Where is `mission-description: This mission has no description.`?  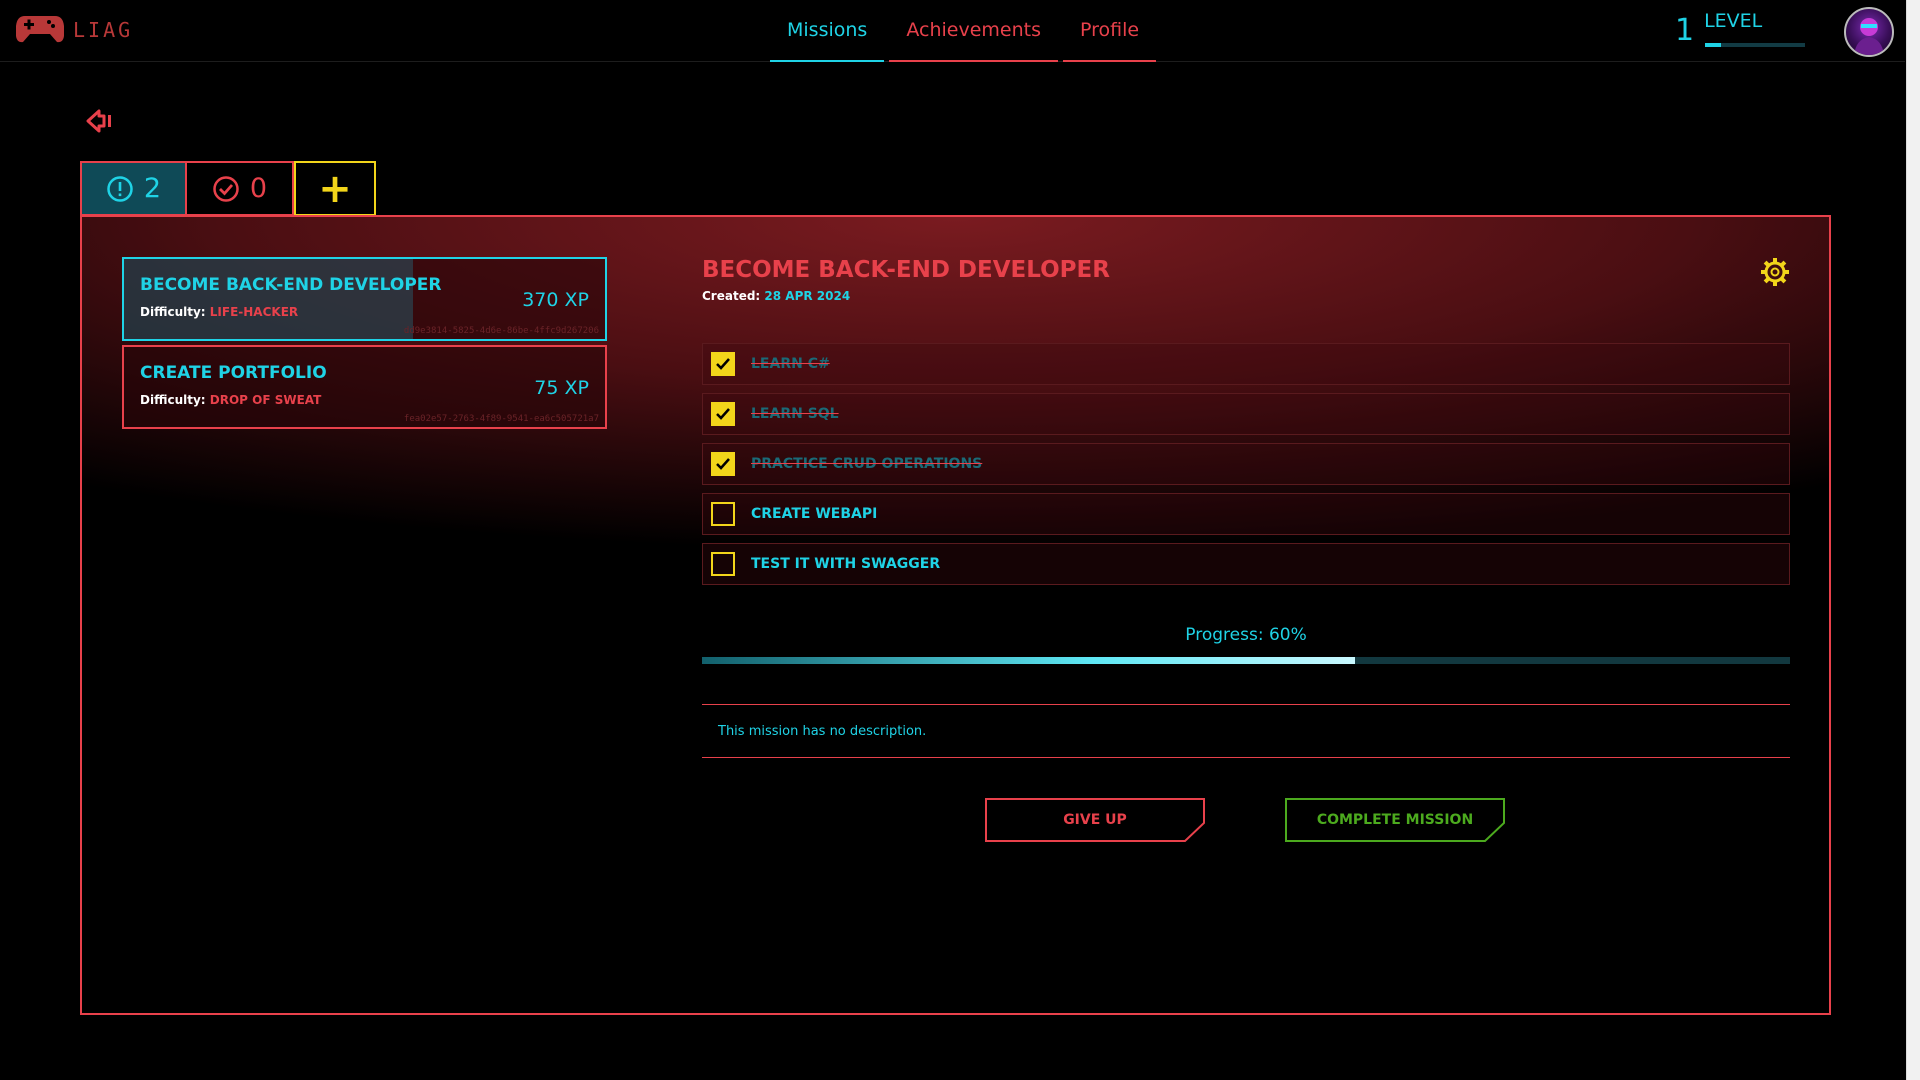
mission-description: This mission has no description. is located at coordinates (1246, 731).